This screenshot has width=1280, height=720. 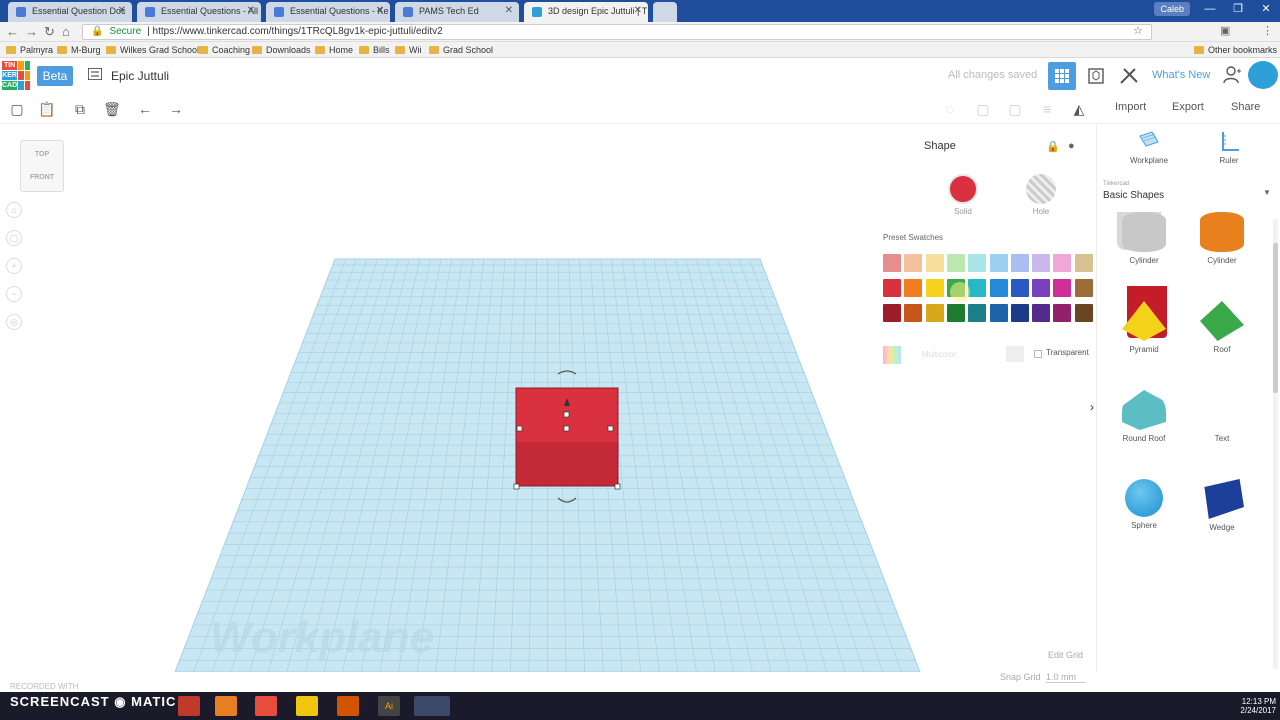 What do you see at coordinates (66, 31) in the screenshot?
I see `home-icon: ⌂` at bounding box center [66, 31].